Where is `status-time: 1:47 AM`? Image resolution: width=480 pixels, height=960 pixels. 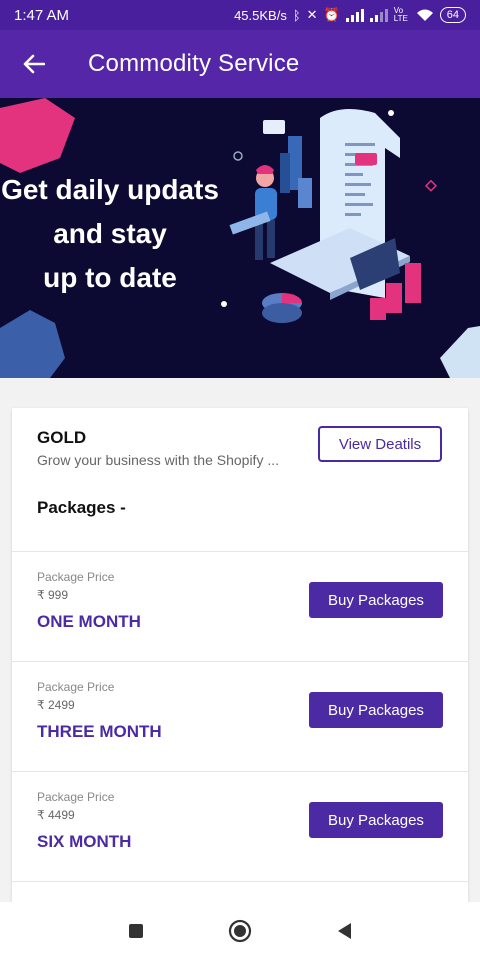 status-time: 1:47 AM is located at coordinates (42, 15).